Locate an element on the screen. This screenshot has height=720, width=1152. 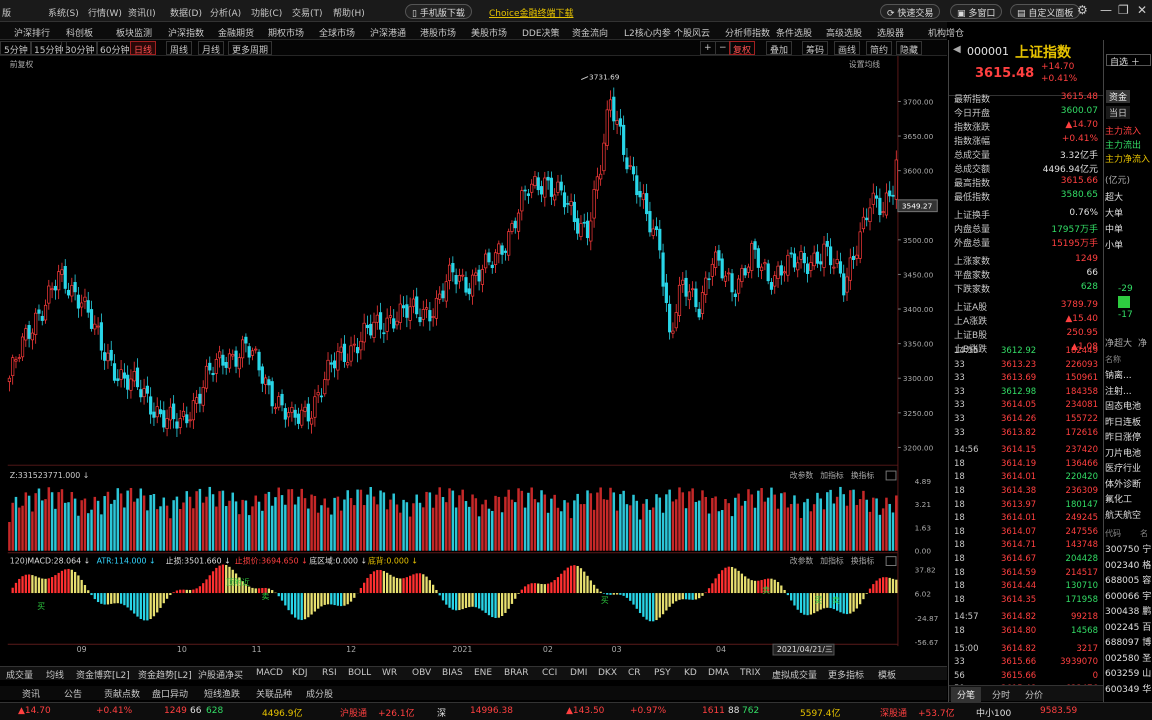
menu-analysis: 分析(A) is located at coordinates (225, 12).